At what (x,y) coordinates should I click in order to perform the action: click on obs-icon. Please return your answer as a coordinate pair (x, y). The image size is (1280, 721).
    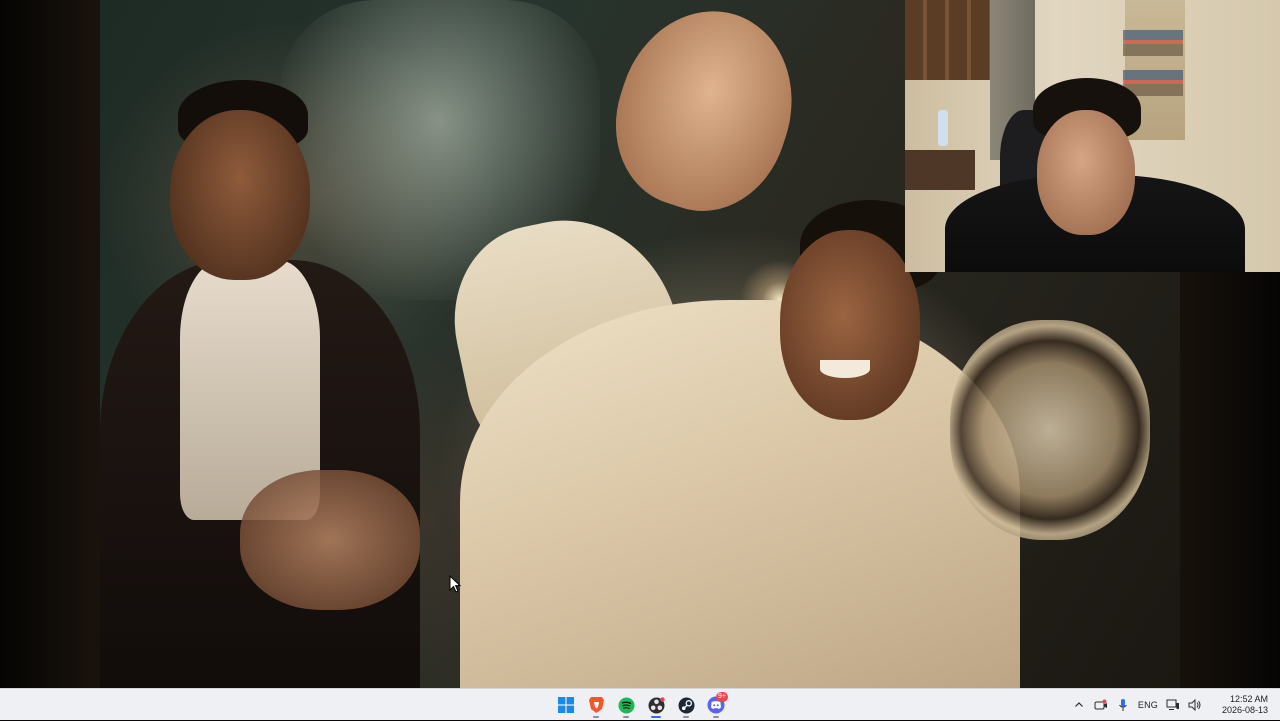
    Looking at the image, I should click on (656, 704).